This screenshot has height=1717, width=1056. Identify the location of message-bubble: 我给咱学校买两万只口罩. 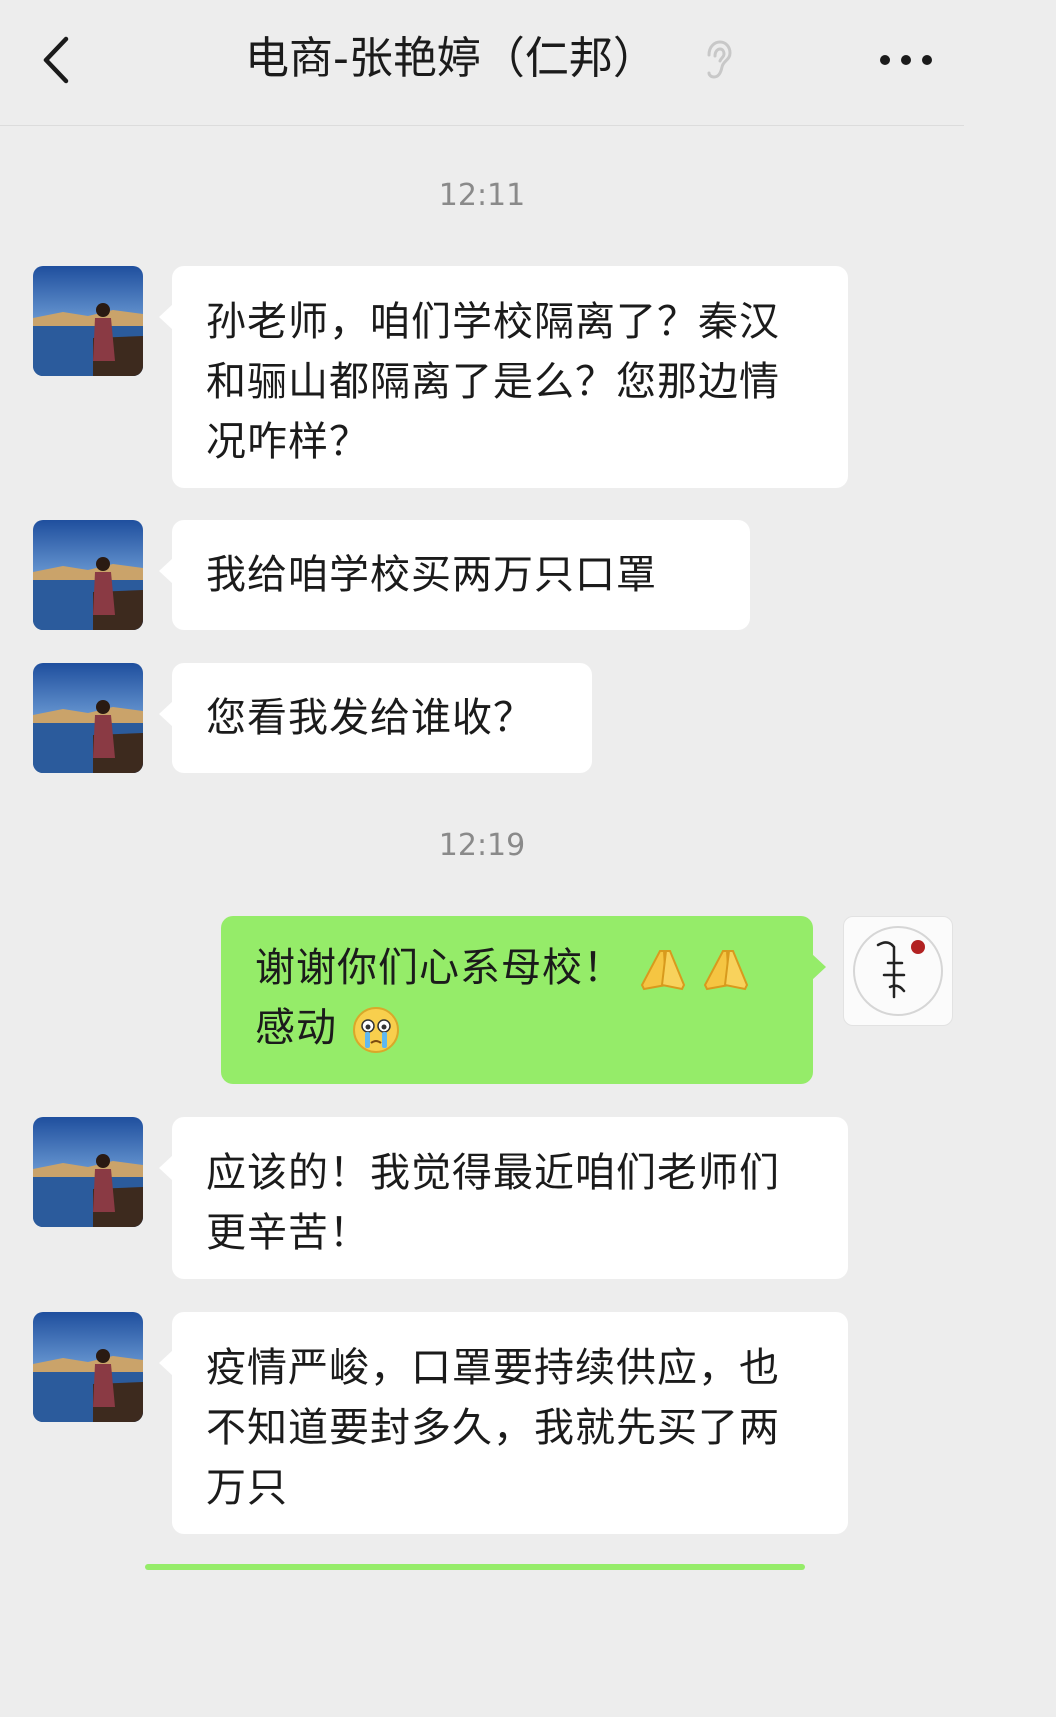
(454, 575).